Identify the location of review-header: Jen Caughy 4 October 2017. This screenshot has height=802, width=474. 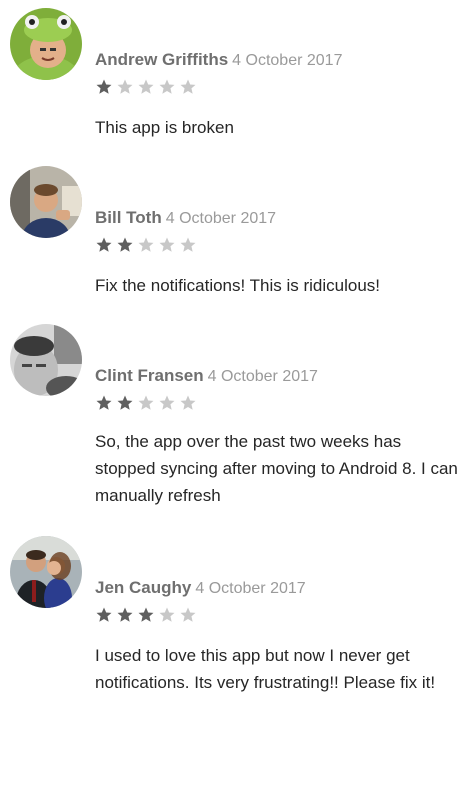
(200, 588).